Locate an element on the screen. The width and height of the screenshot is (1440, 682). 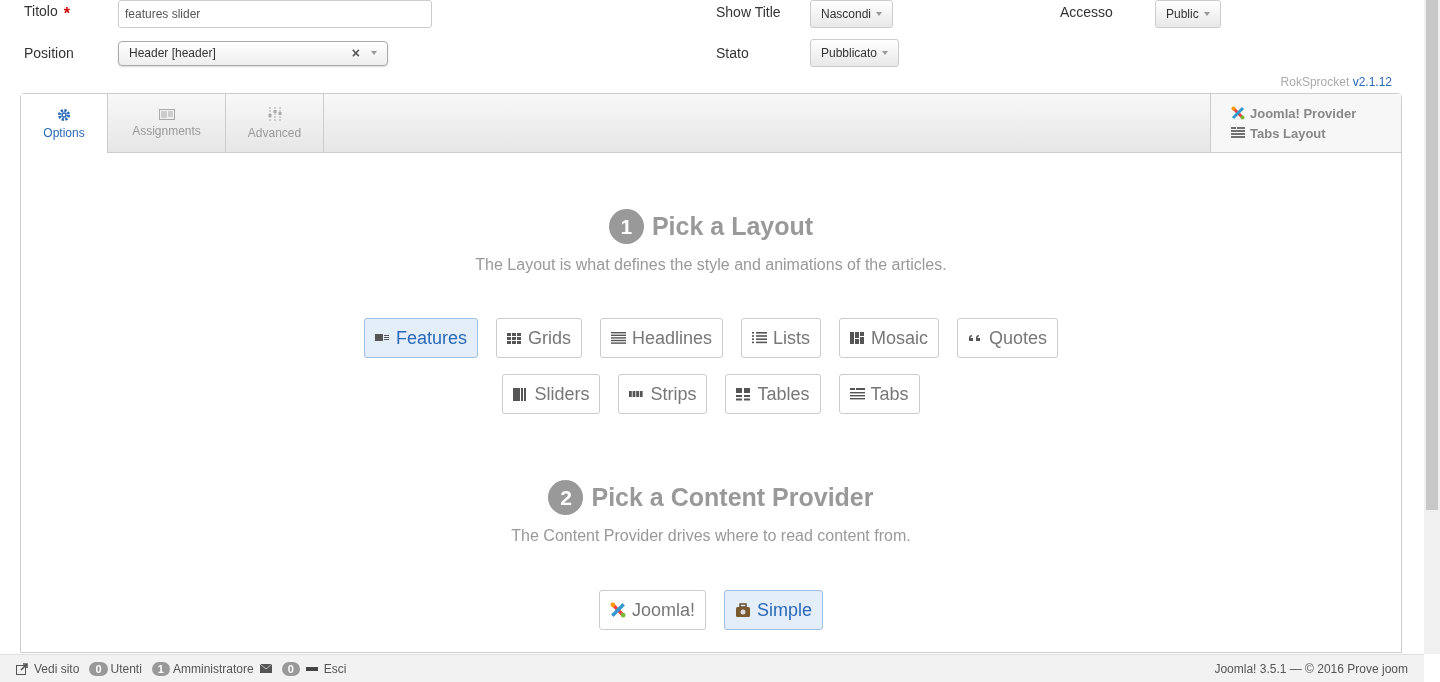
logout-link: Esci is located at coordinates (335, 668).